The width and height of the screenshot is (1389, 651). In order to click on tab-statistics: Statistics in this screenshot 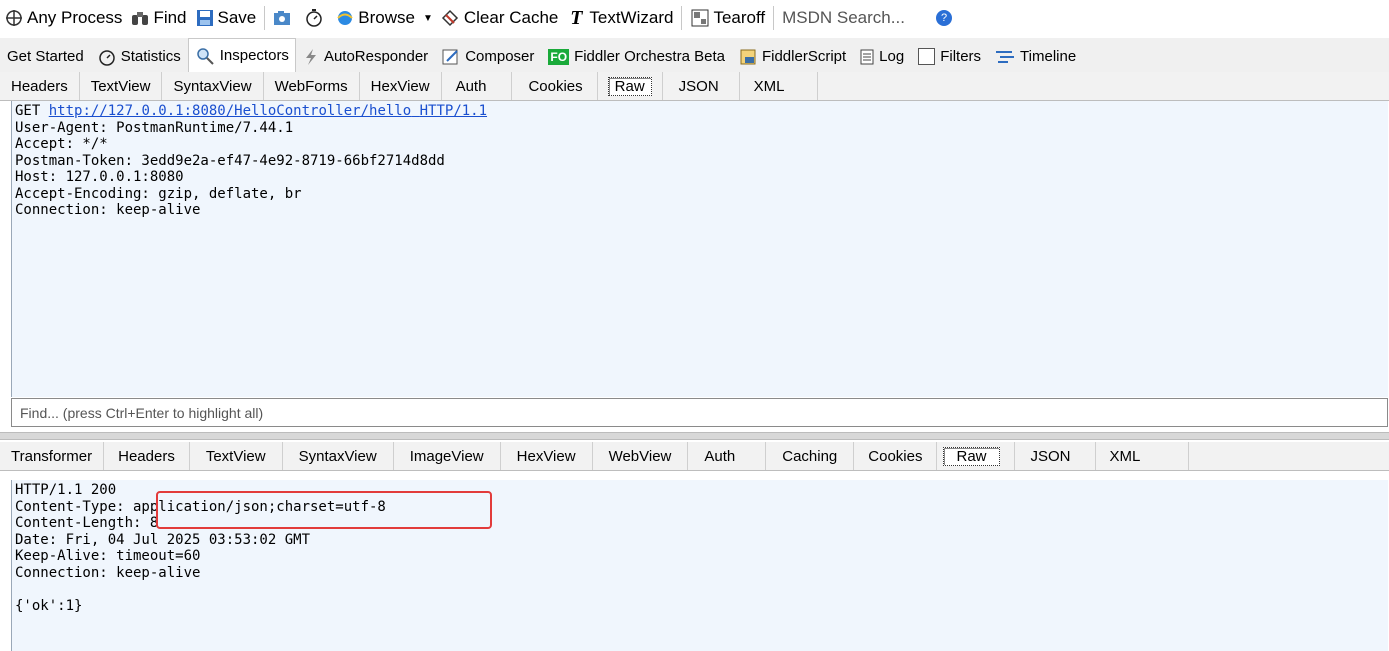, I will do `click(139, 56)`.